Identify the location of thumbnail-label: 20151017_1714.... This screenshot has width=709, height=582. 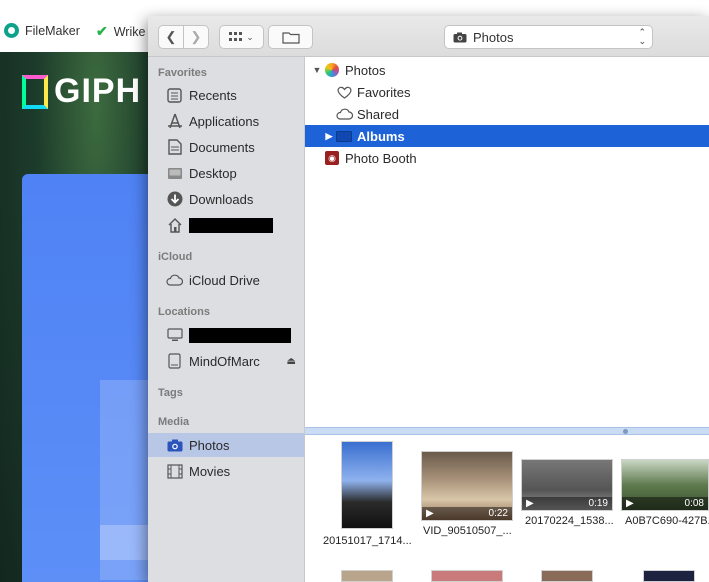
(367, 541).